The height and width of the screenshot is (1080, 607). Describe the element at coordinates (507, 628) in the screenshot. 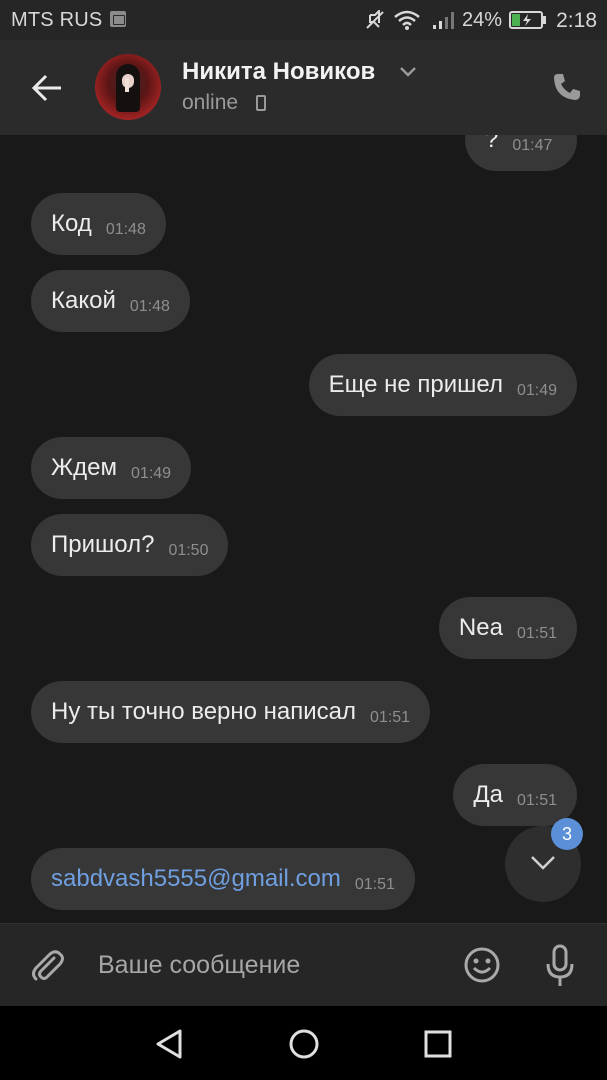

I see `message-bubble-outgoing: Nea 01:51` at that location.